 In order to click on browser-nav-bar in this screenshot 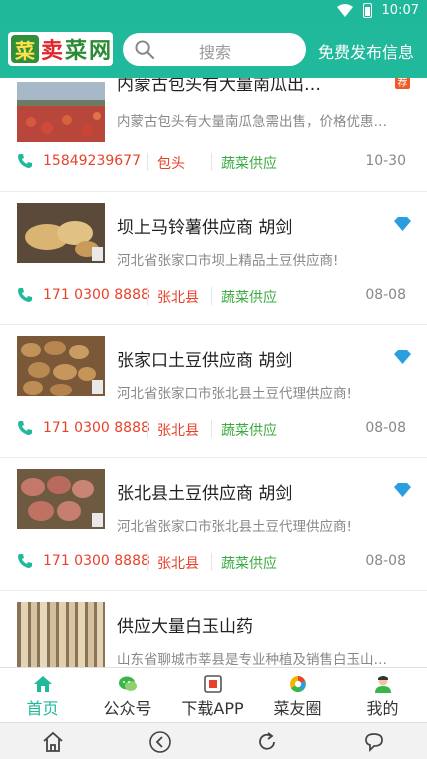, I will do `click(213, 740)`.